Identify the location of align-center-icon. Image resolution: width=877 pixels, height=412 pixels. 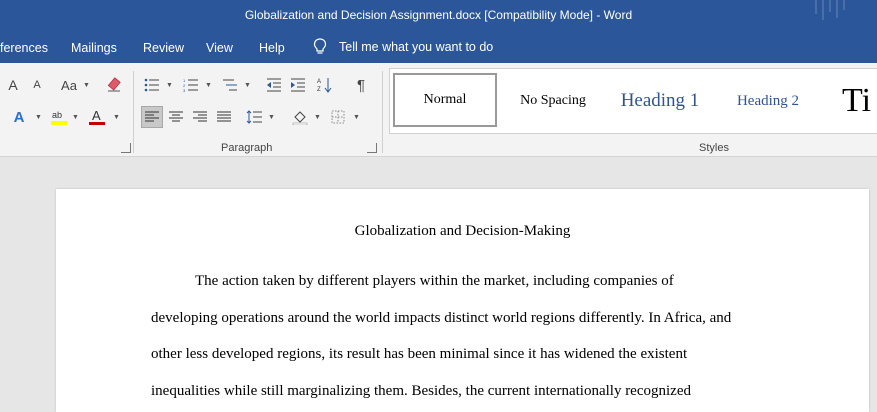
(176, 116).